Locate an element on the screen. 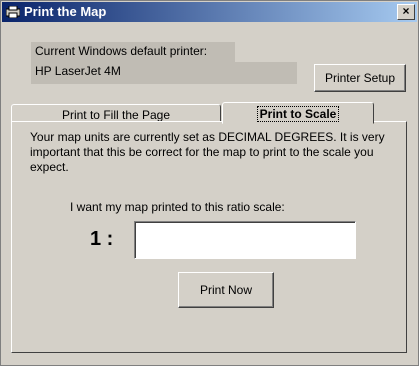 Image resolution: width=419 pixels, height=366 pixels. tab-label: Print to Scale is located at coordinates (298, 114).